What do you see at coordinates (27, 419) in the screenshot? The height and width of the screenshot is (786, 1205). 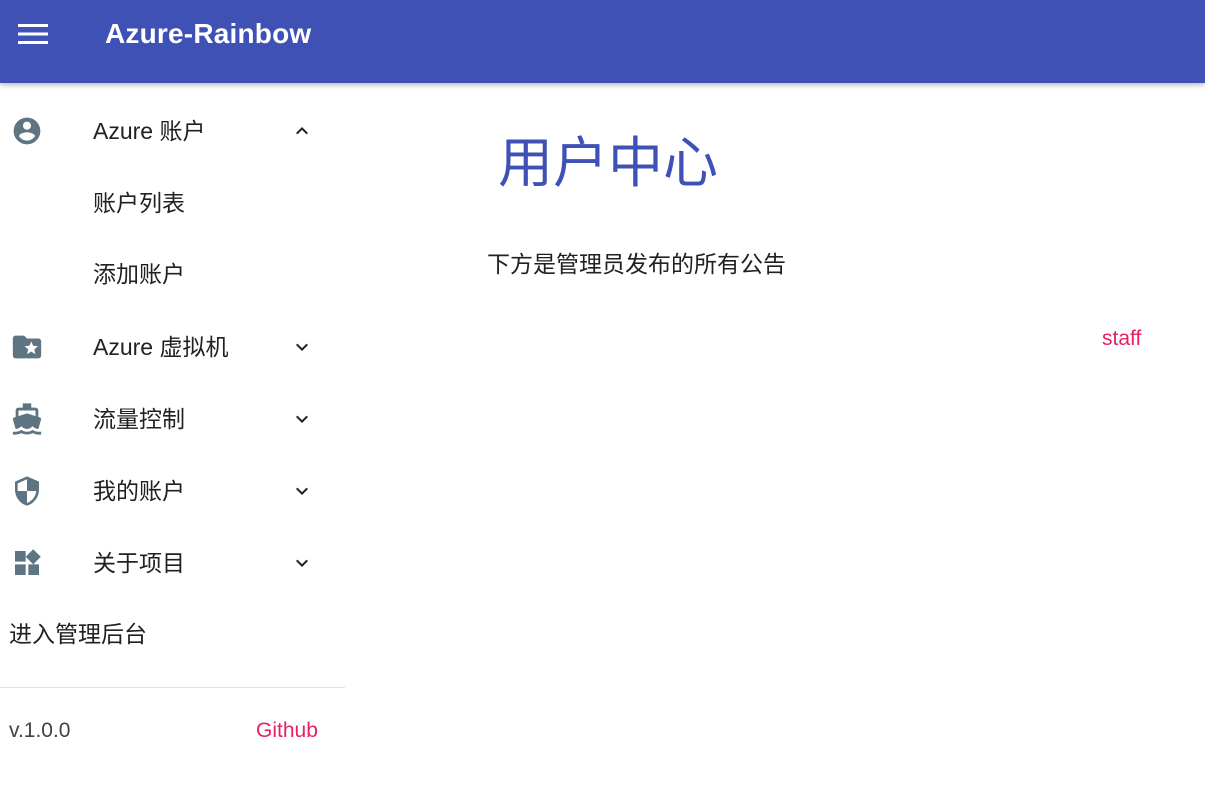 I see `ferry-icon` at bounding box center [27, 419].